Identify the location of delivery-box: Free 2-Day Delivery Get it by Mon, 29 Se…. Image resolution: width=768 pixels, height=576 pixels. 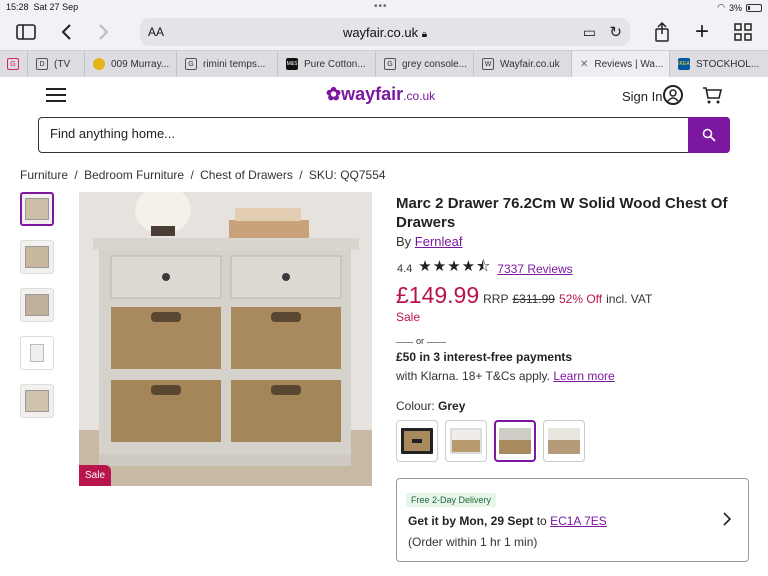
(572, 520).